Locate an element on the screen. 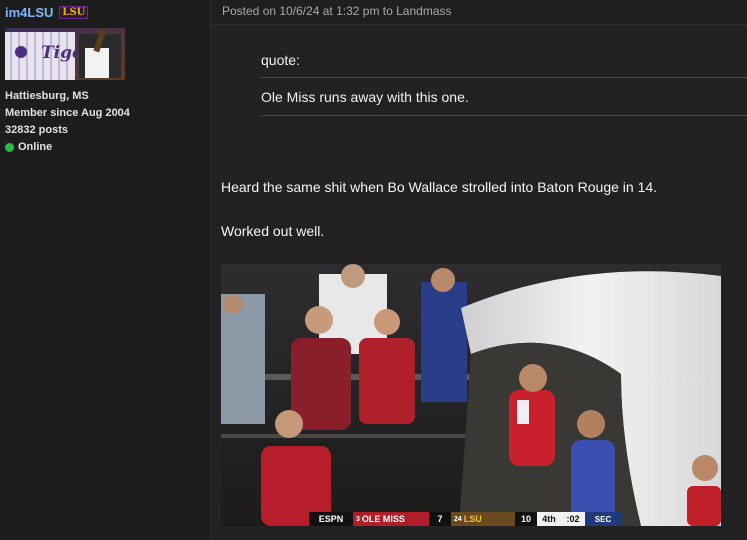  network-logo: ESPN is located at coordinates (331, 519).